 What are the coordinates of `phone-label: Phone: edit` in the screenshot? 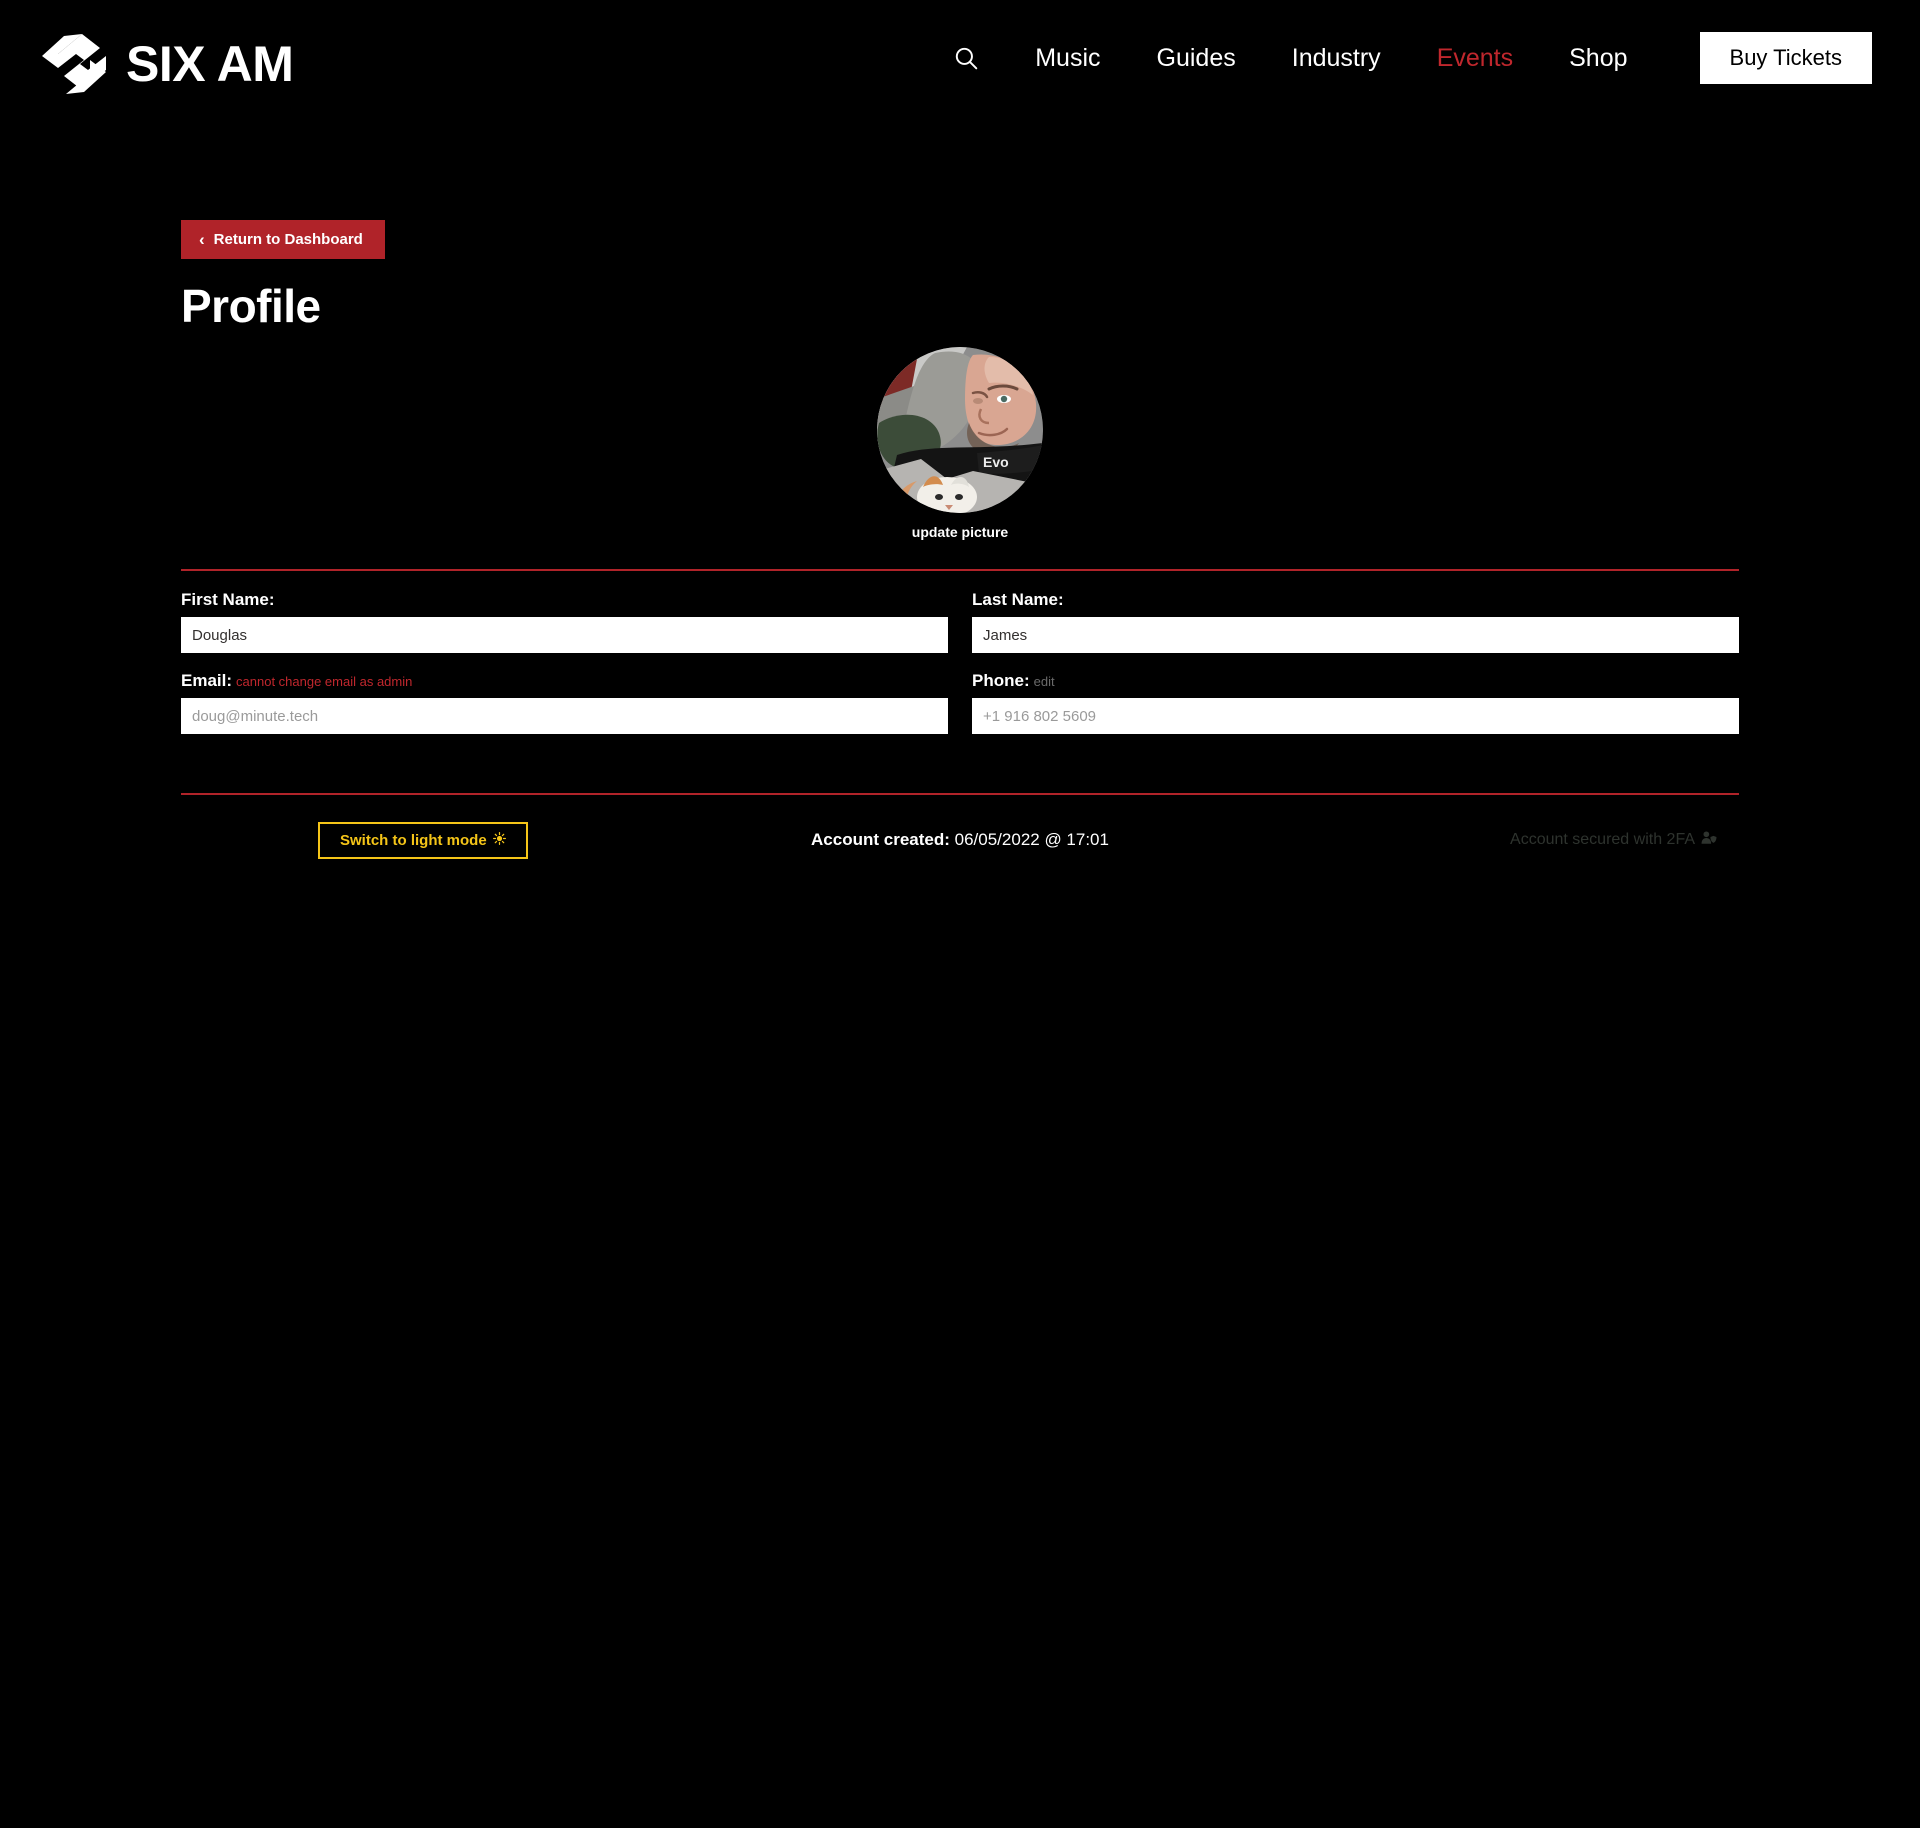 It's located at (1355, 681).